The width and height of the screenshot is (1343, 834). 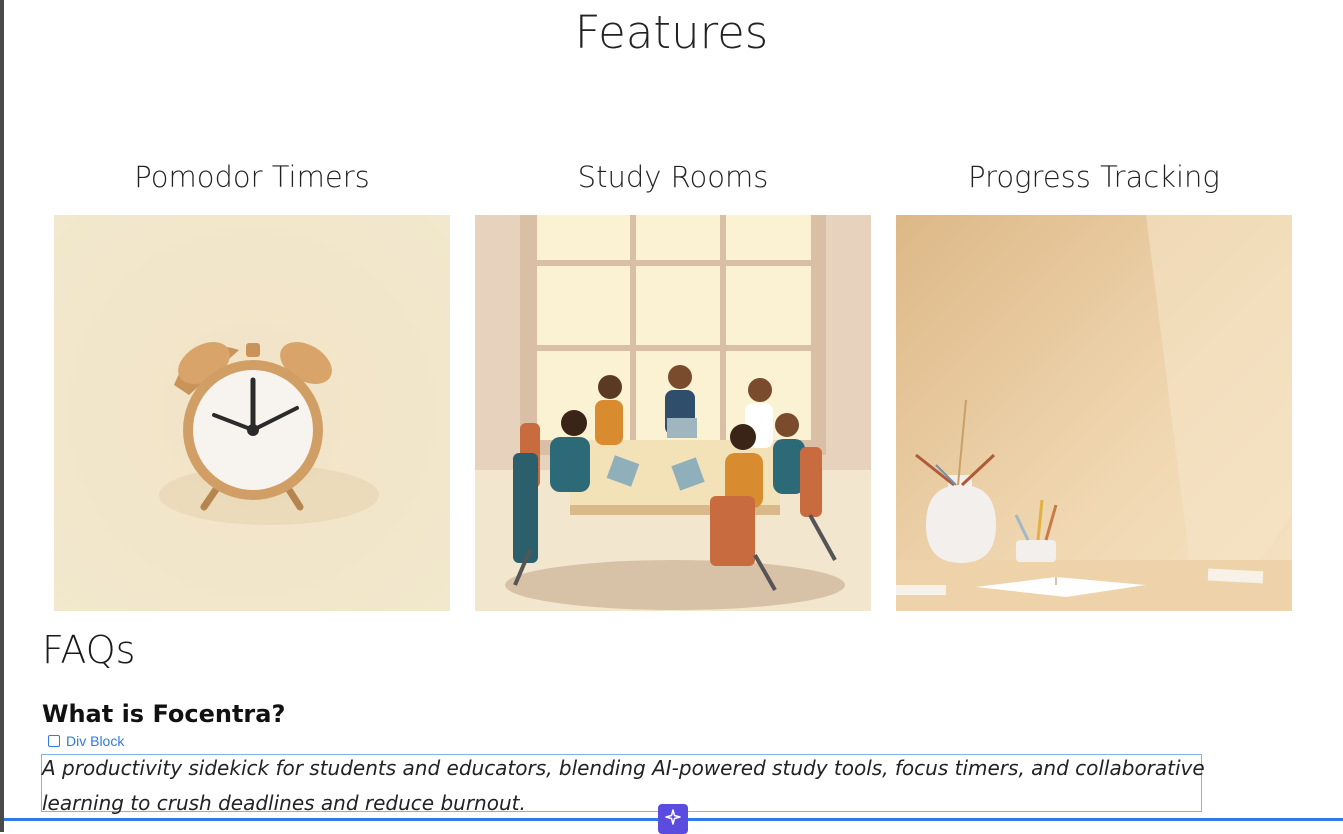 What do you see at coordinates (95, 741) in the screenshot?
I see `selection-label-text: Div Block` at bounding box center [95, 741].